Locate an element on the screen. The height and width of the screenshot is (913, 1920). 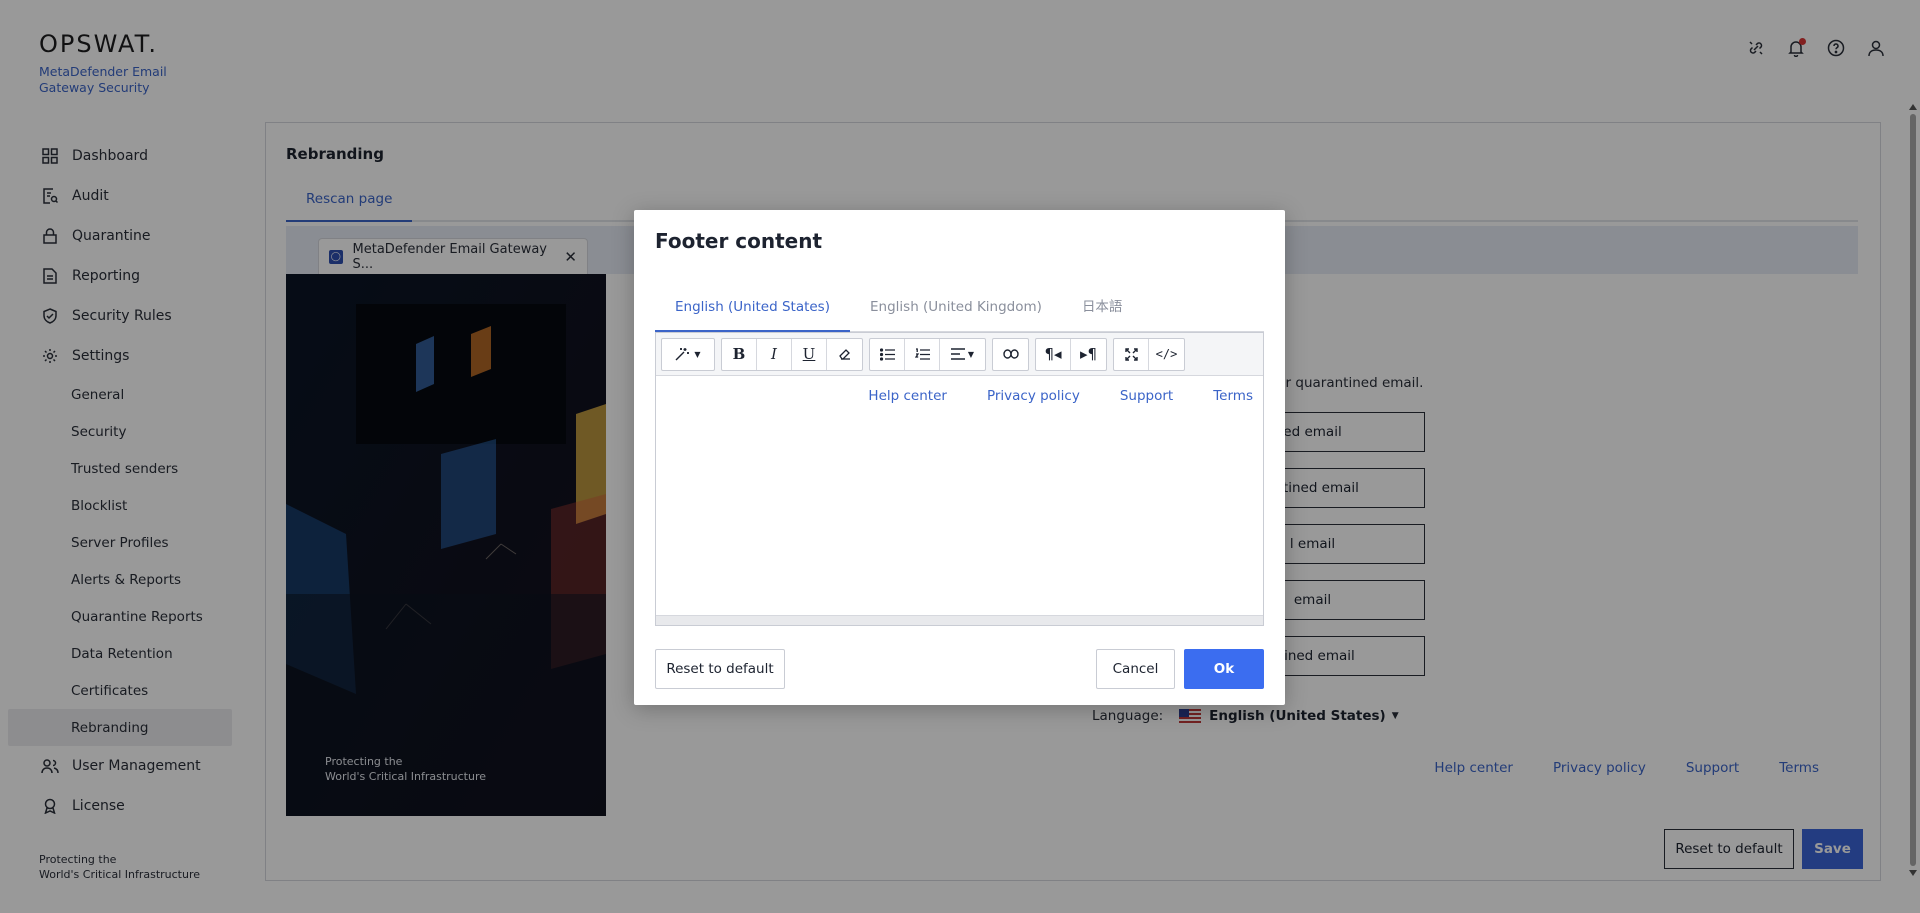
modal-ok-button: Ok is located at coordinates (1224, 669).